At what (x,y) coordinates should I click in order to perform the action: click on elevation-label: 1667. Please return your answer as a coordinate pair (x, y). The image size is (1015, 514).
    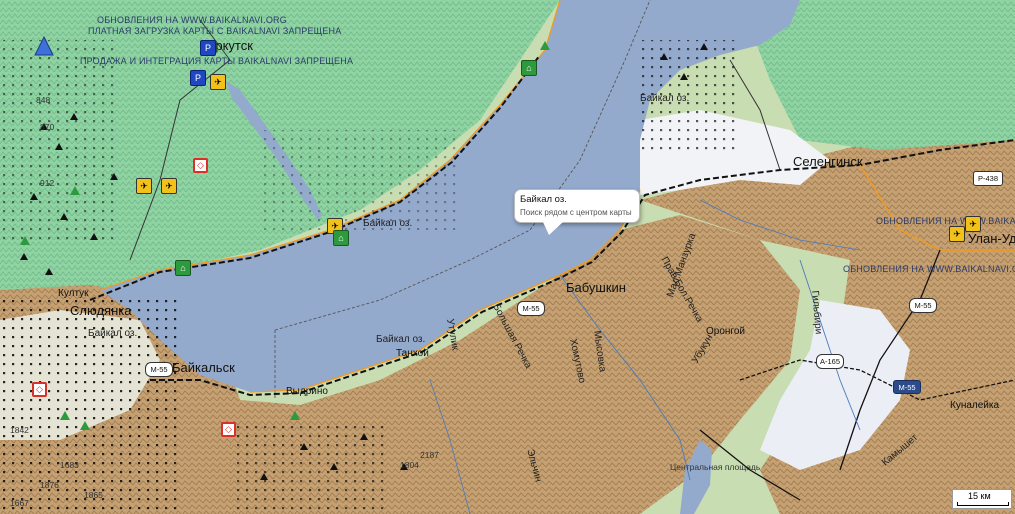
    Looking at the image, I should click on (19, 503).